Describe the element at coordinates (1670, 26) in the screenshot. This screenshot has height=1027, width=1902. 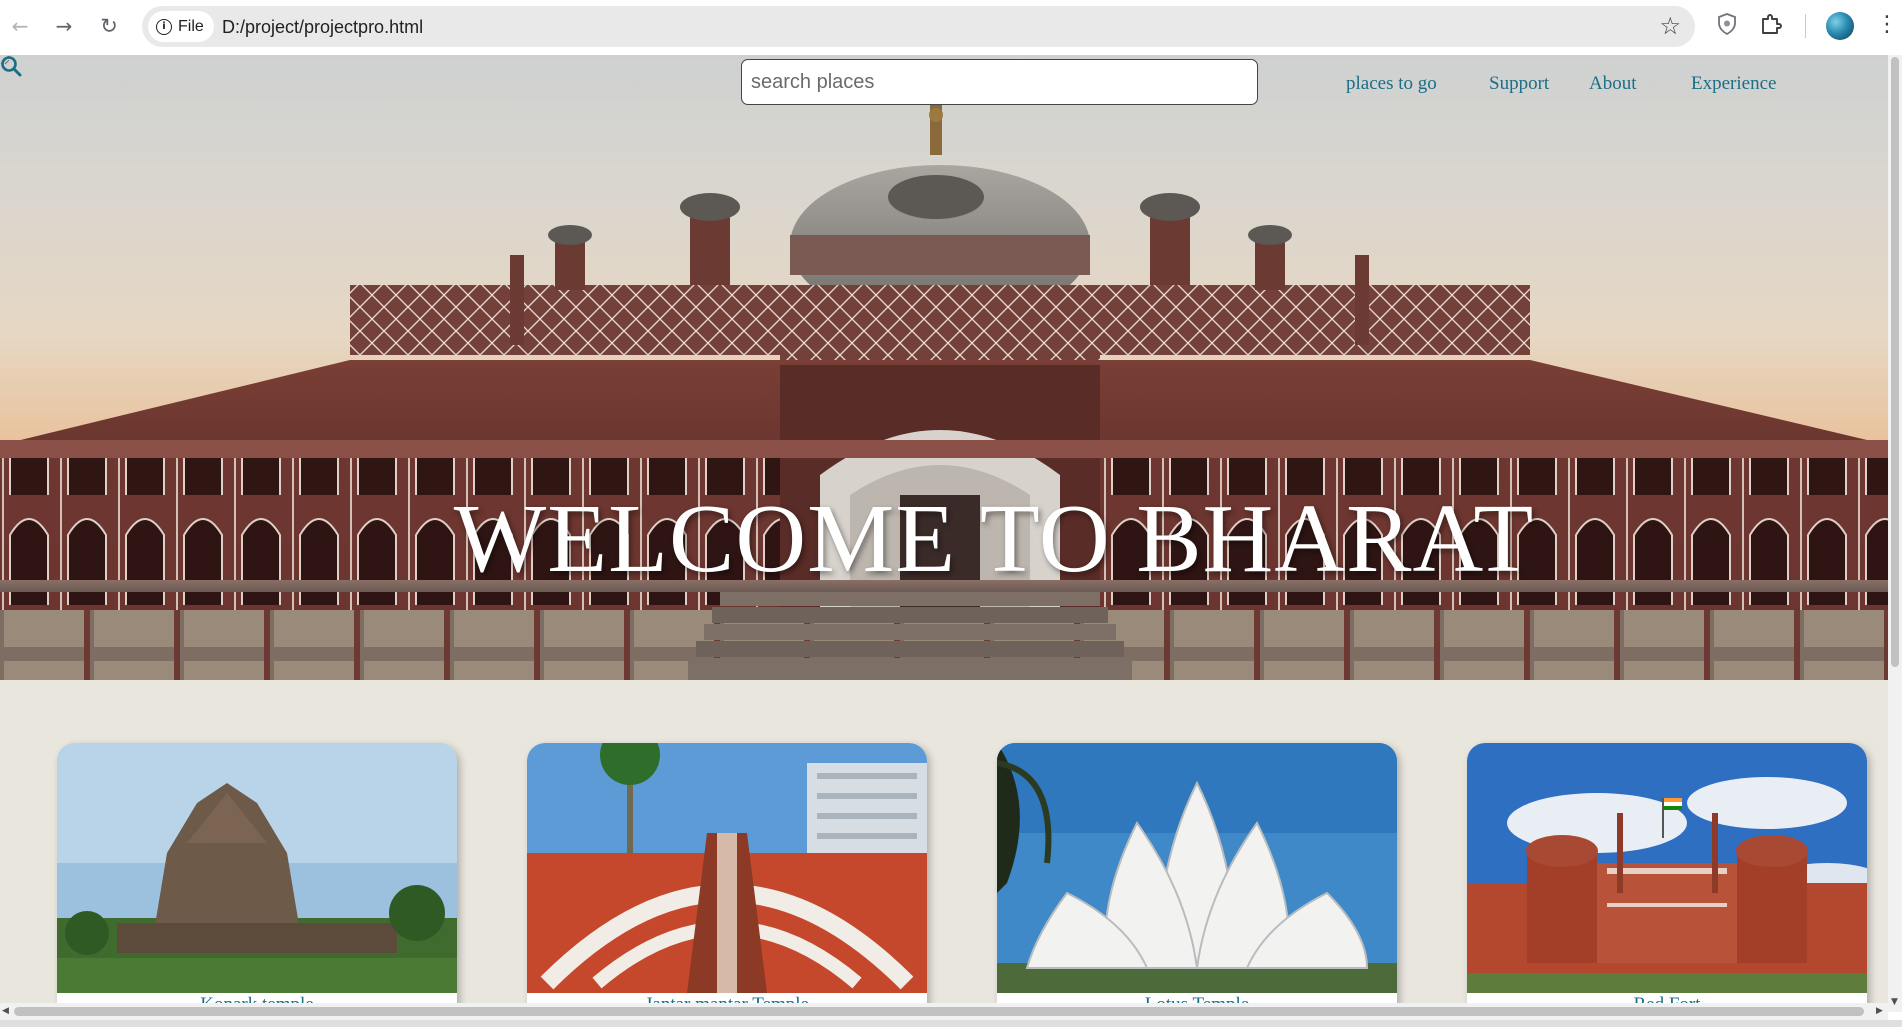
I see `star-icon: ☆` at that location.